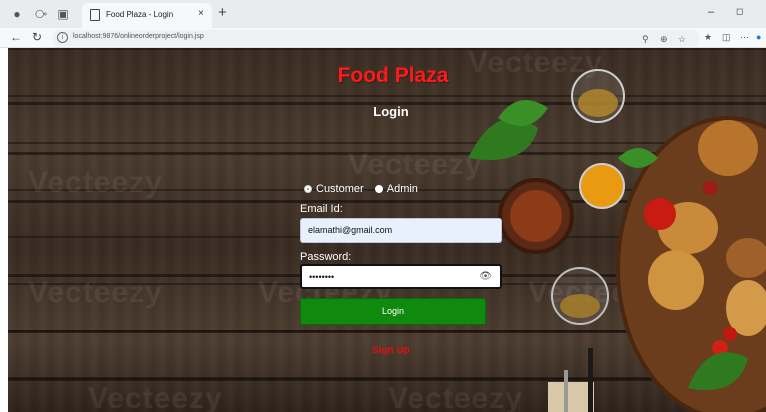 This screenshot has width=766, height=412. I want to click on juice-glass-shape, so click(602, 186).